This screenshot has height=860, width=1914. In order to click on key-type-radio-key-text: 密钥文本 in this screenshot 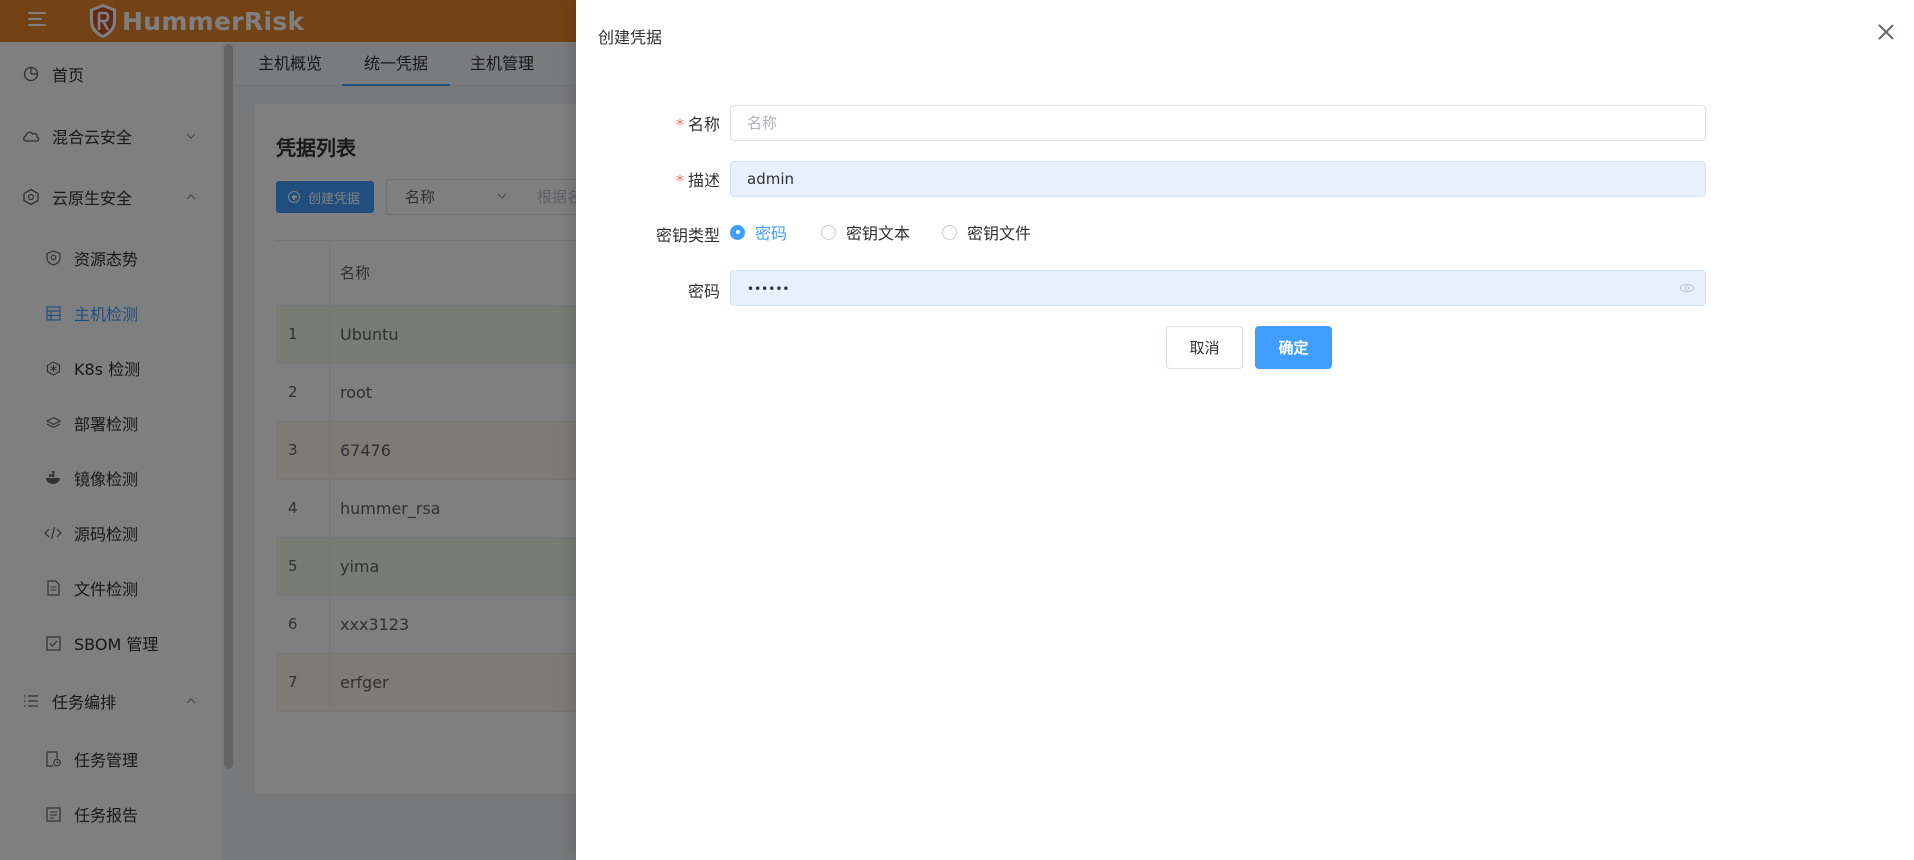, I will do `click(866, 232)`.